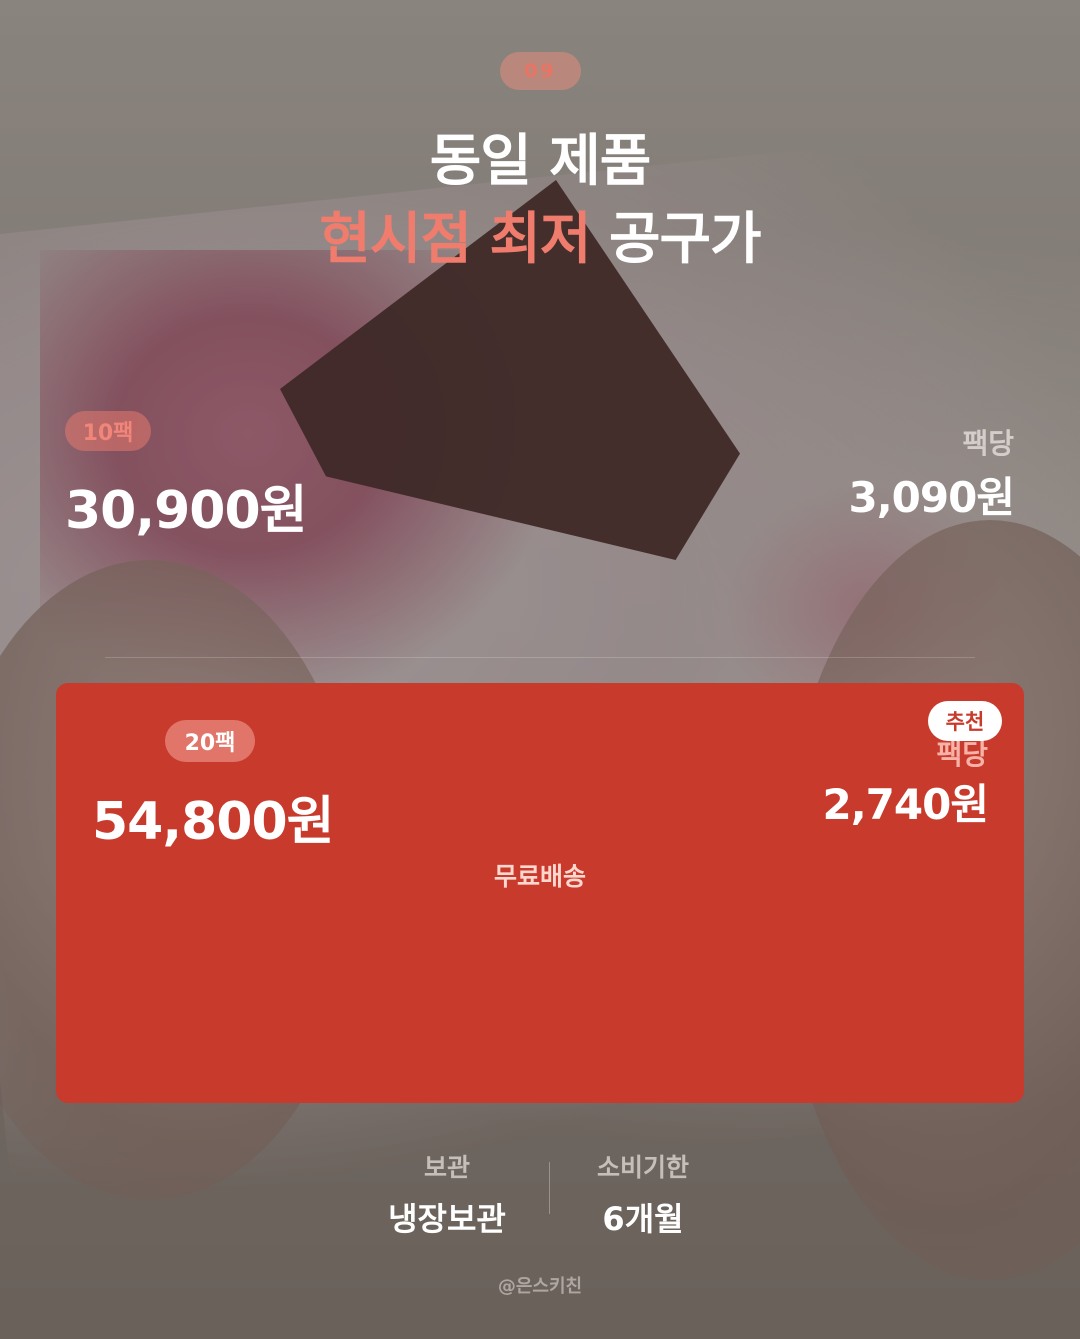 The image size is (1080, 1339). What do you see at coordinates (447, 1194) in the screenshot?
I see `storage-info: 보관 냉장보관` at bounding box center [447, 1194].